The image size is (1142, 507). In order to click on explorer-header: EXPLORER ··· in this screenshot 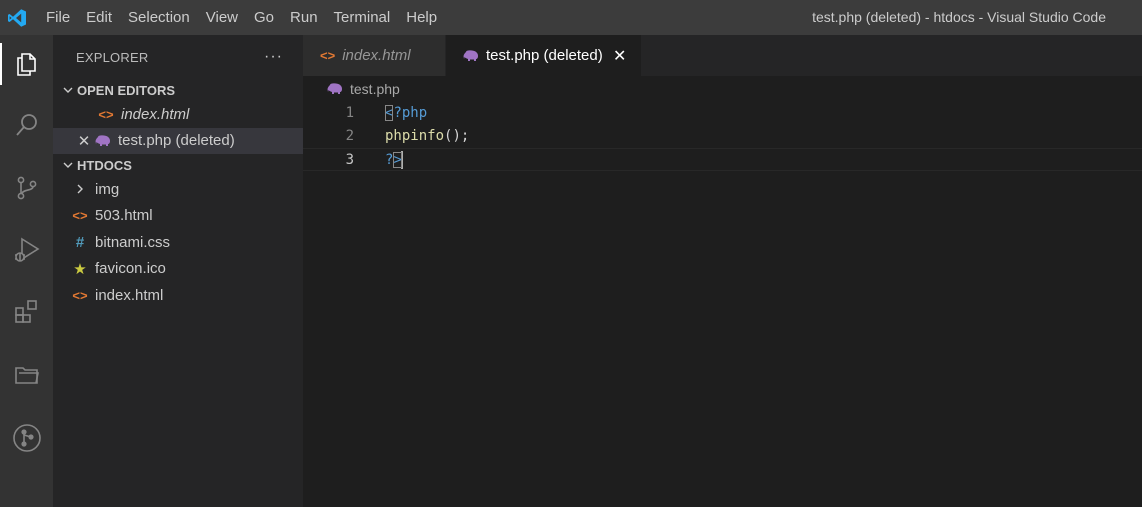, I will do `click(178, 57)`.